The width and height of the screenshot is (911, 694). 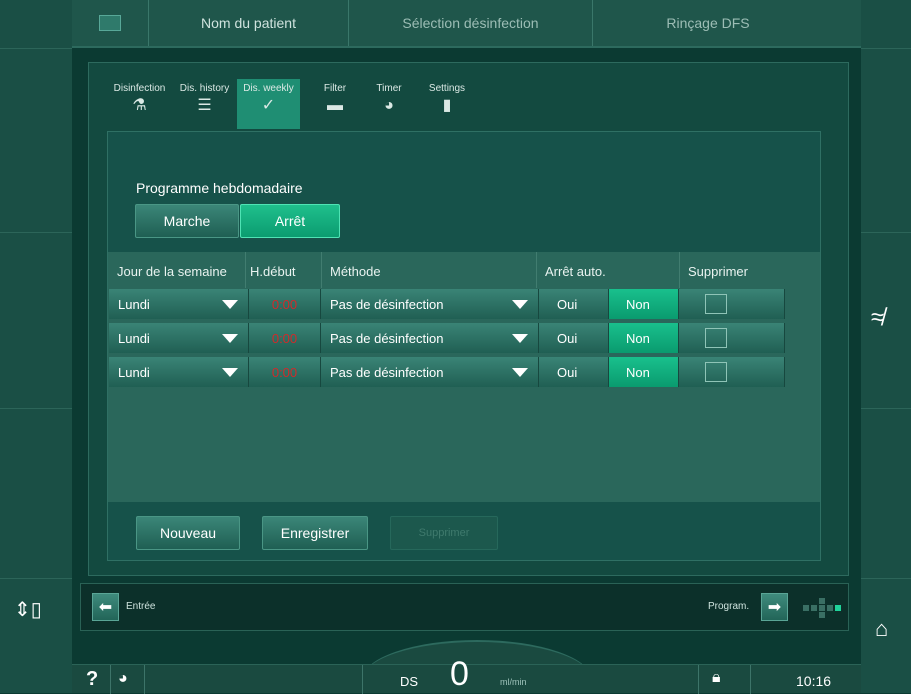 I want to click on weekly-program-title: Programme hebdomadaire, so click(x=219, y=188).